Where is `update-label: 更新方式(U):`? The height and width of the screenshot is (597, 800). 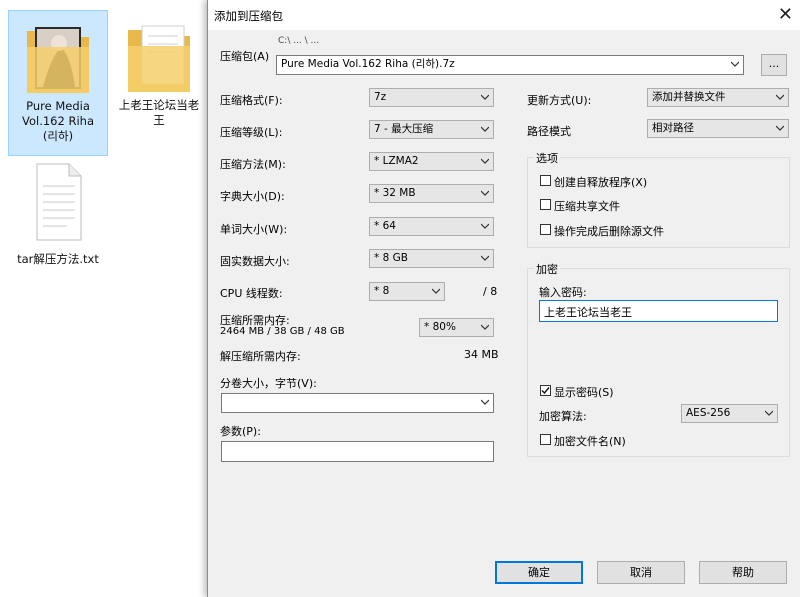 update-label: 更新方式(U): is located at coordinates (559, 100).